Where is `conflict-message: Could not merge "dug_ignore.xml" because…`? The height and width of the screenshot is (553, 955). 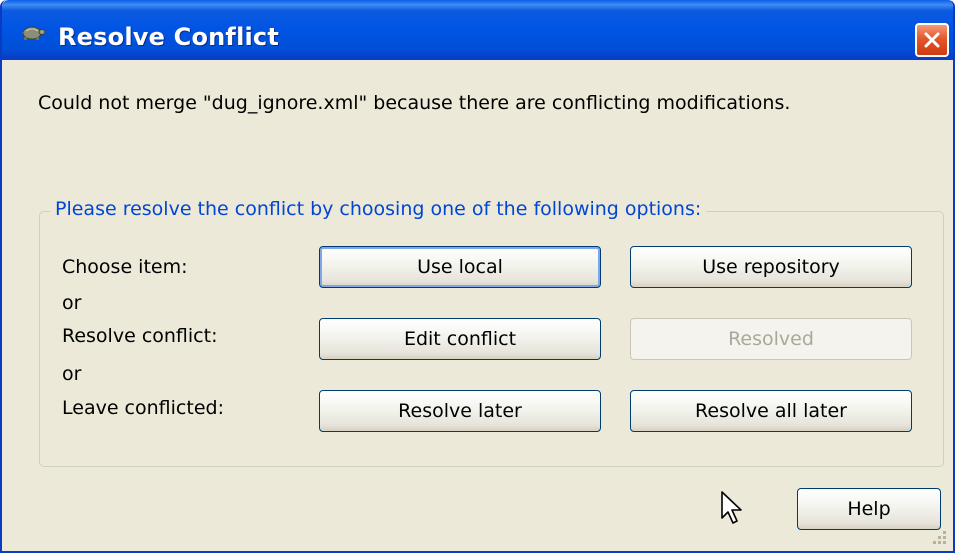
conflict-message: Could not merge "dug_ignore.xml" because… is located at coordinates (414, 103).